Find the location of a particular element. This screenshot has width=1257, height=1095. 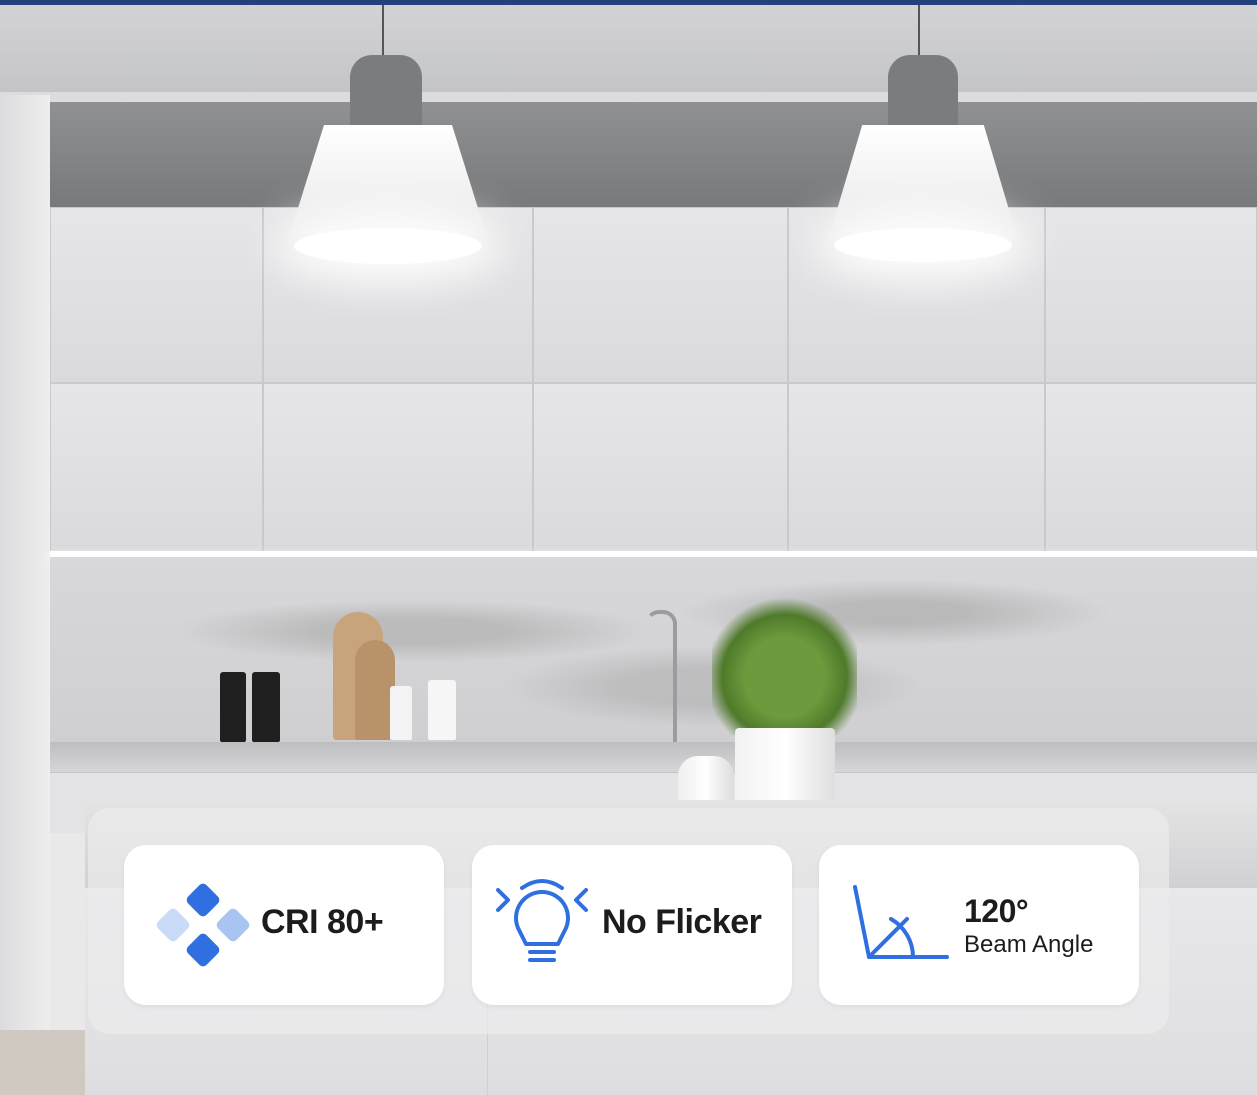

left-wall is located at coordinates (25, 595).